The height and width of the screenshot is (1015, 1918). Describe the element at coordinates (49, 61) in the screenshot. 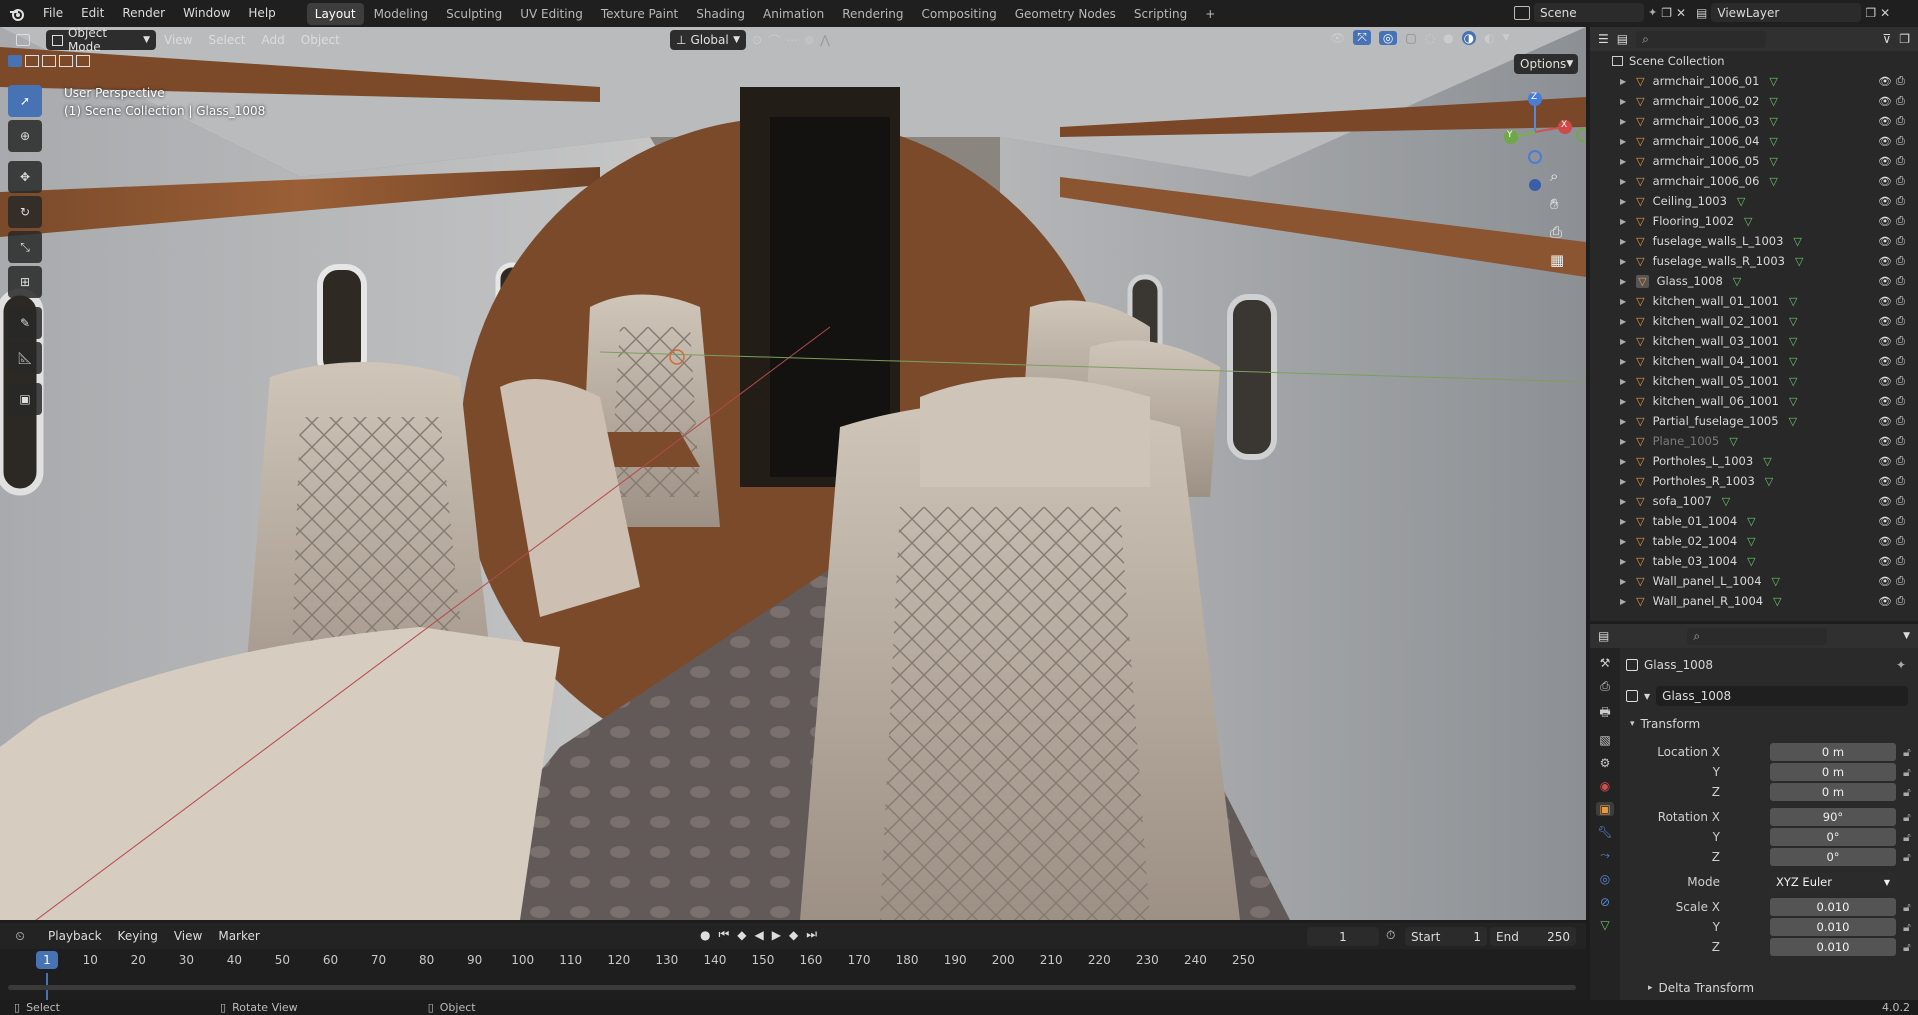

I see `select-subtract-icon` at that location.